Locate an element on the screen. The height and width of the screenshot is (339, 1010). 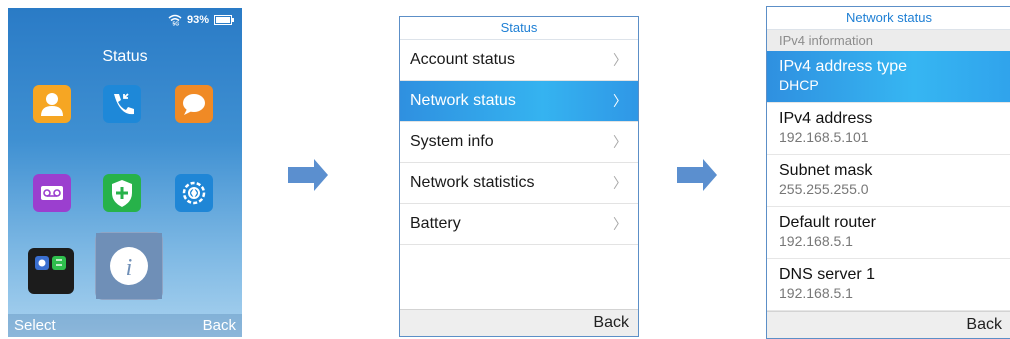
info-item-dns-server-1: DNS server 1 192.168.5.1 is located at coordinates (888, 285).